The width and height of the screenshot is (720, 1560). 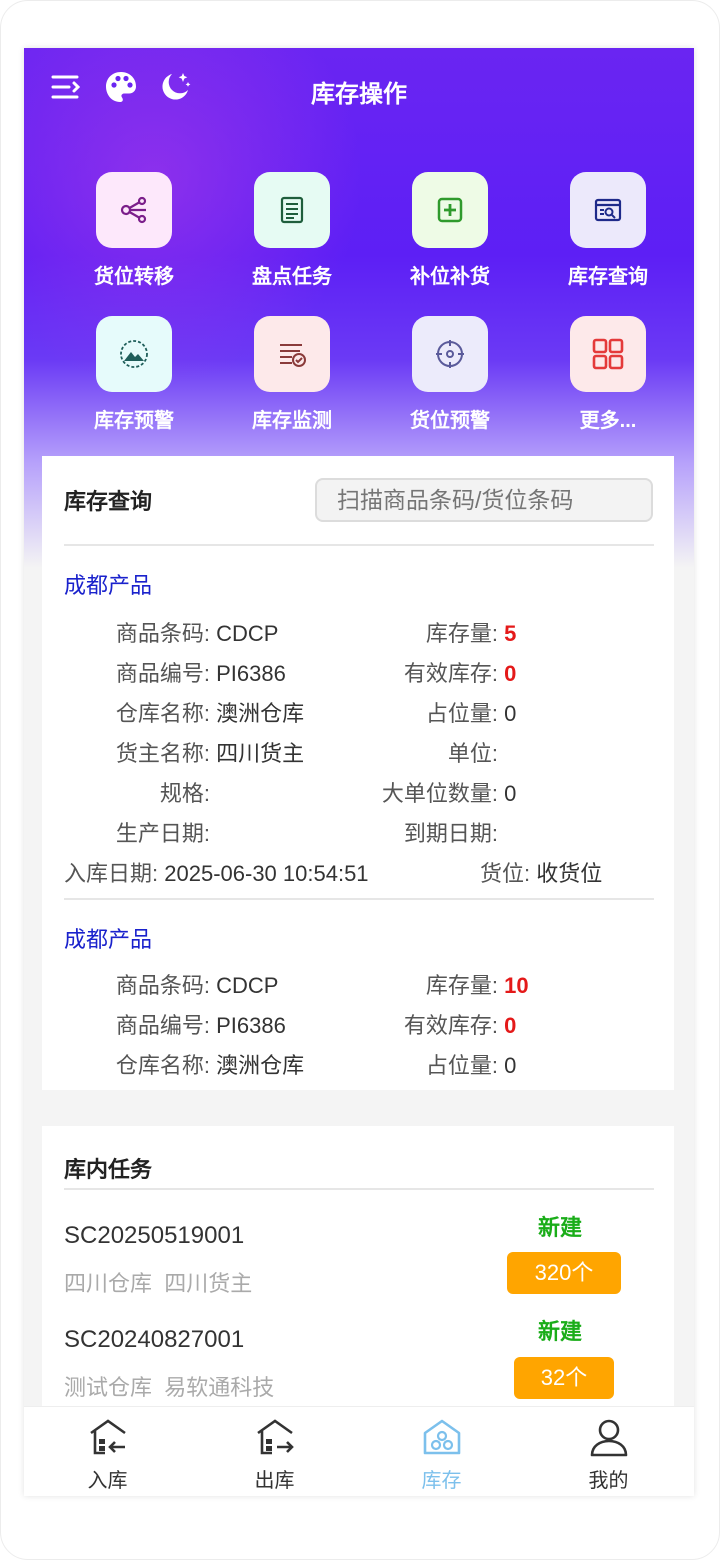 I want to click on menu-label: 盘点任务, so click(x=292, y=277).